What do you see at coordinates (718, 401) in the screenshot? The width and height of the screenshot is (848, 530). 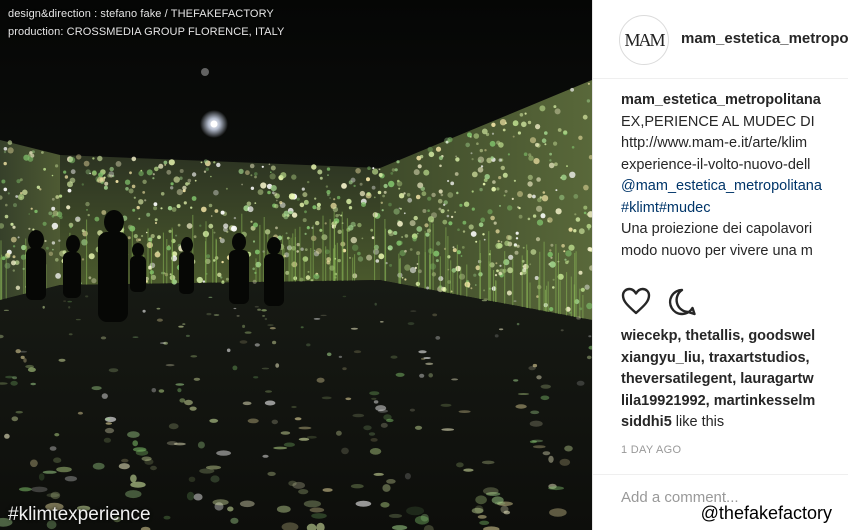 I see `likes-line: lila19921992, martinkesselm` at bounding box center [718, 401].